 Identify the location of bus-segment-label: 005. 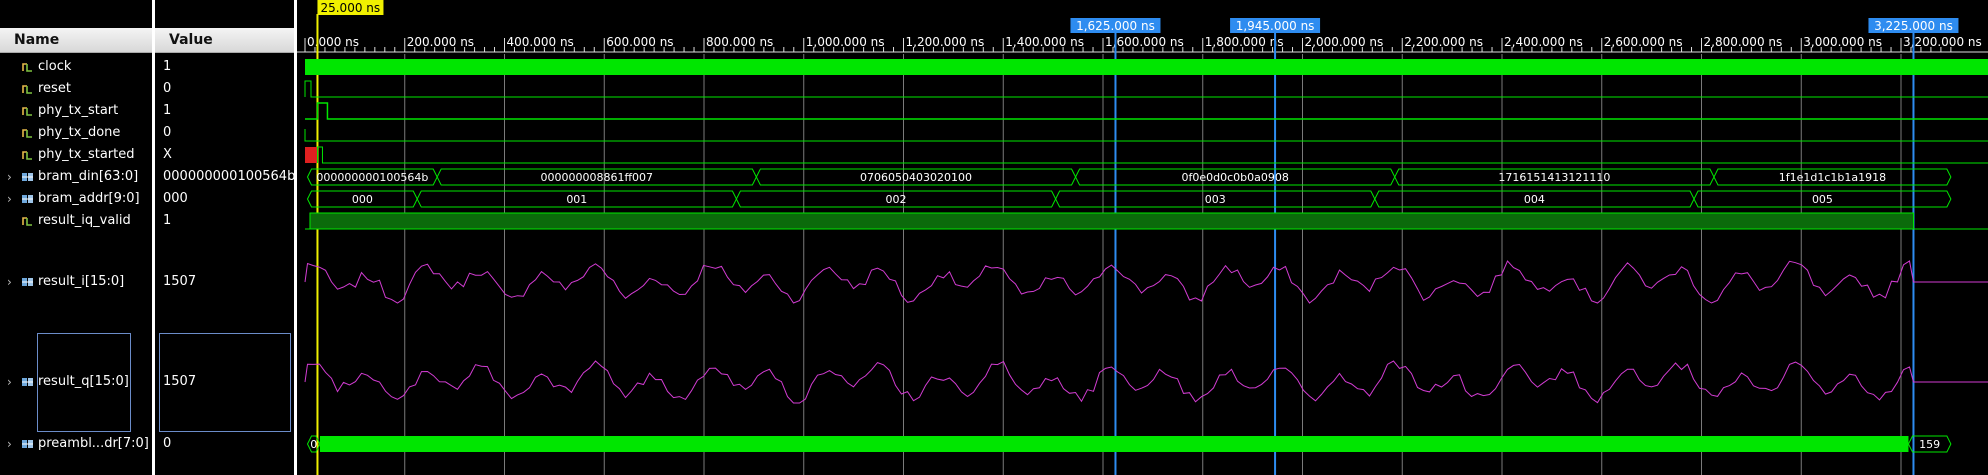
(1822, 199).